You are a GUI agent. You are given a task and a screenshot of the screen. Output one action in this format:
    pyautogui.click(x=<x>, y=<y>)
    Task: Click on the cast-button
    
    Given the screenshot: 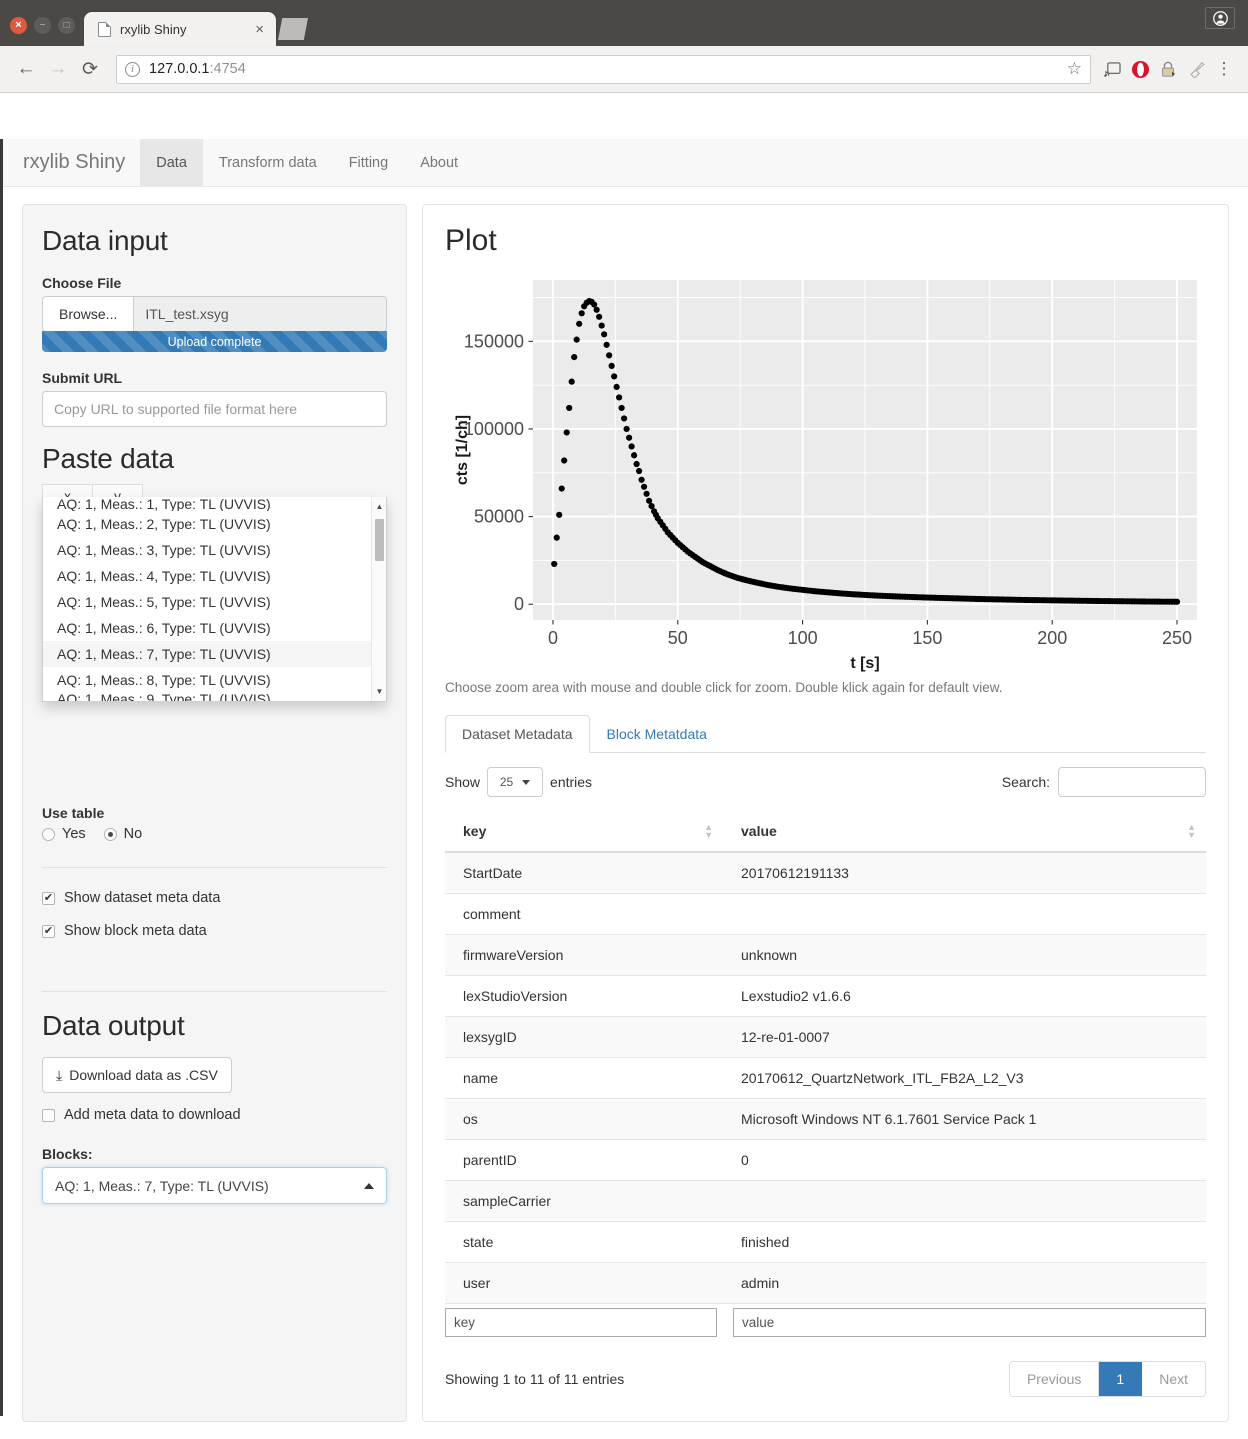 What is the action you would take?
    pyautogui.click(x=1112, y=69)
    